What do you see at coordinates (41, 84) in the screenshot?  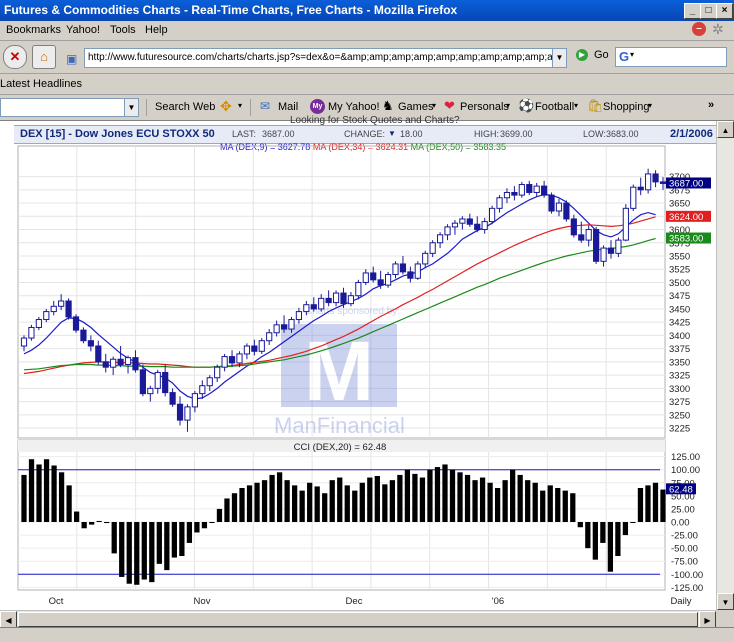 I see `latest-headlines-bookmark: Latest Headlines` at bounding box center [41, 84].